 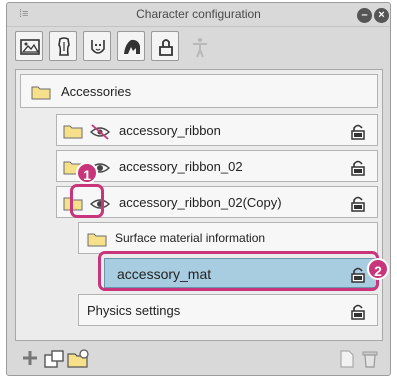 I want to click on tree-item-label: Accessories, so click(x=96, y=91).